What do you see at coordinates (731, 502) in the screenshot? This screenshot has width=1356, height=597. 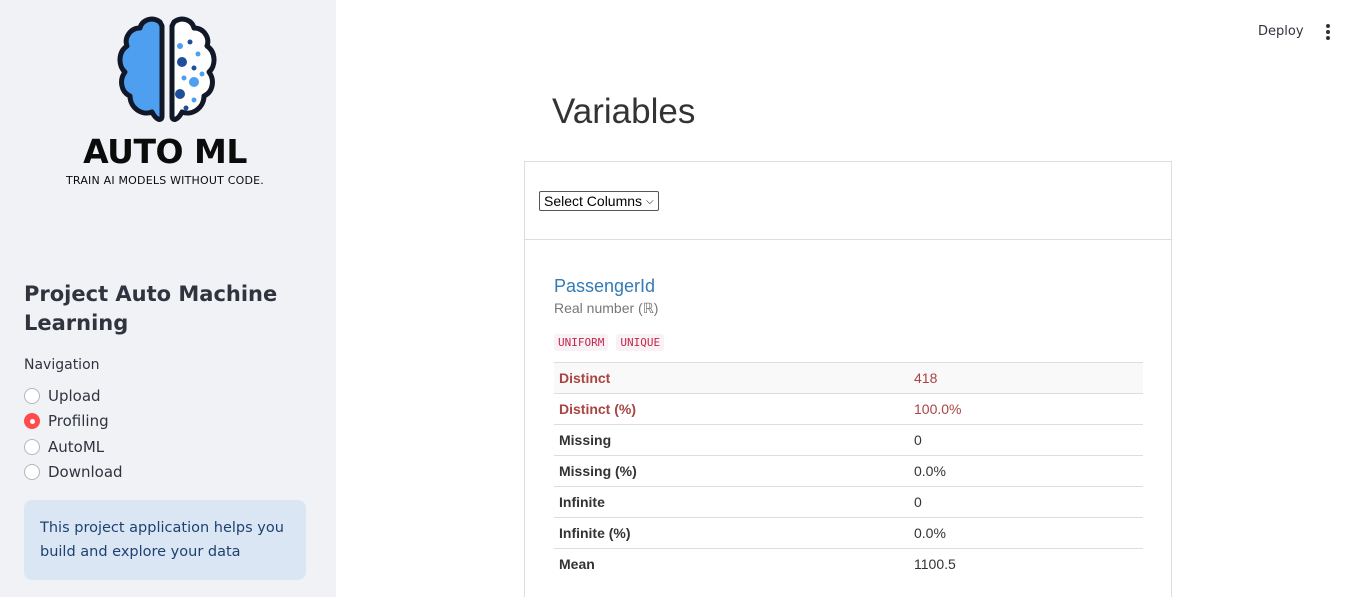 I see `stat-key: Infinite` at bounding box center [731, 502].